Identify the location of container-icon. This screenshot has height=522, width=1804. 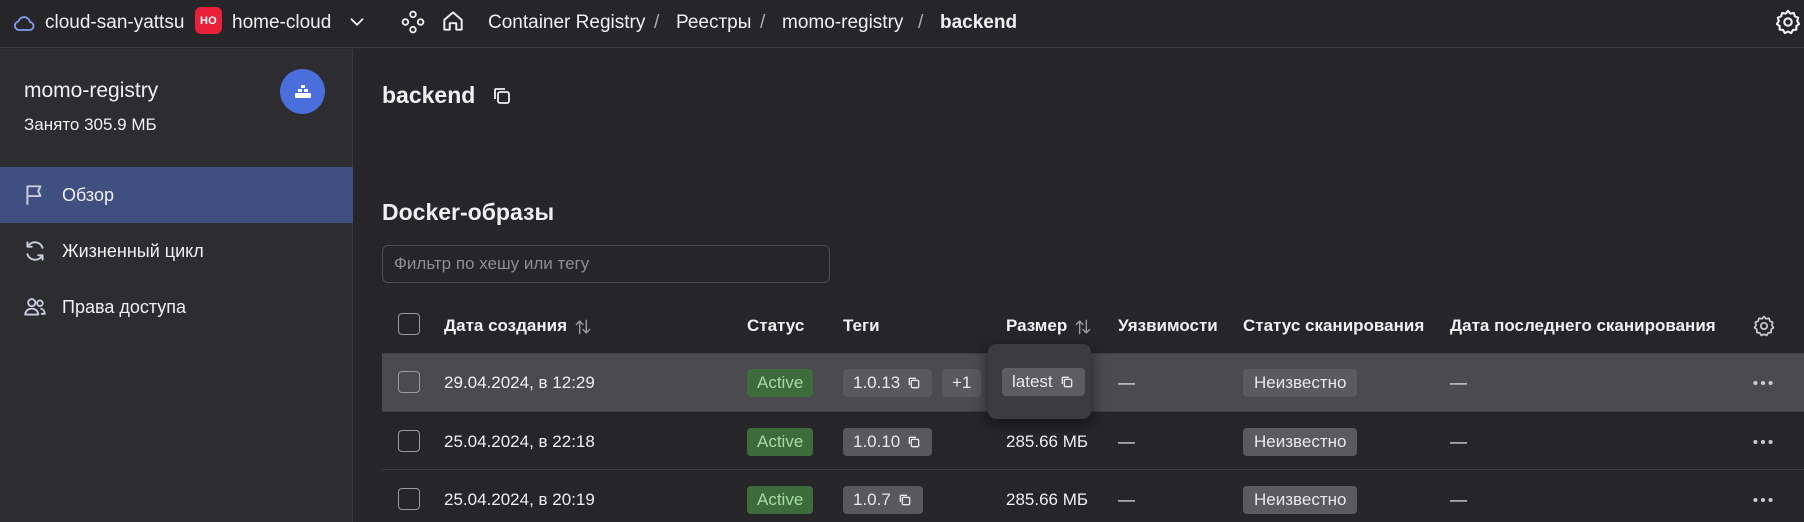
(302, 91).